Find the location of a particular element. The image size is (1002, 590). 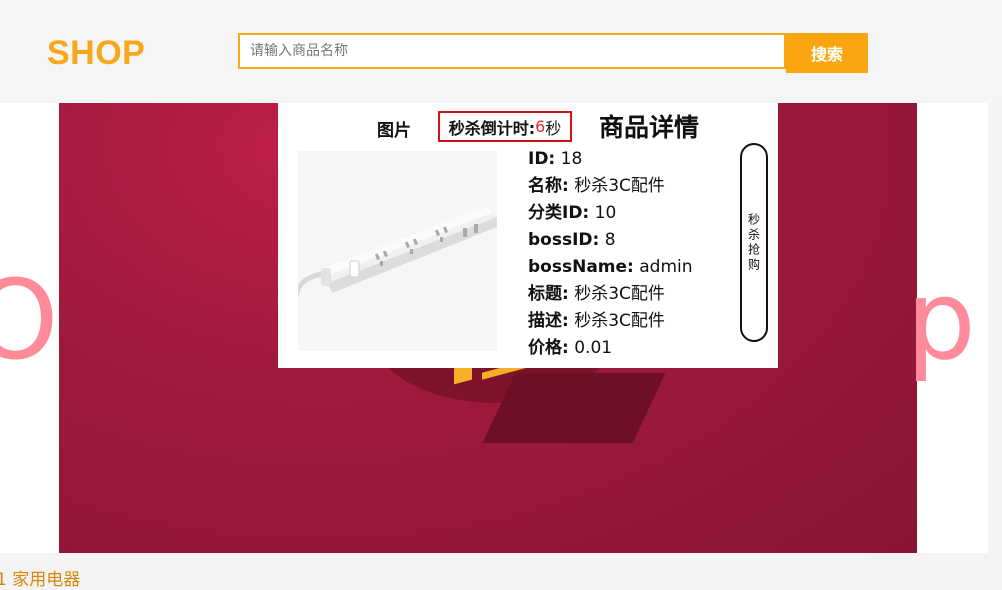

info-key: 标题: is located at coordinates (548, 294).